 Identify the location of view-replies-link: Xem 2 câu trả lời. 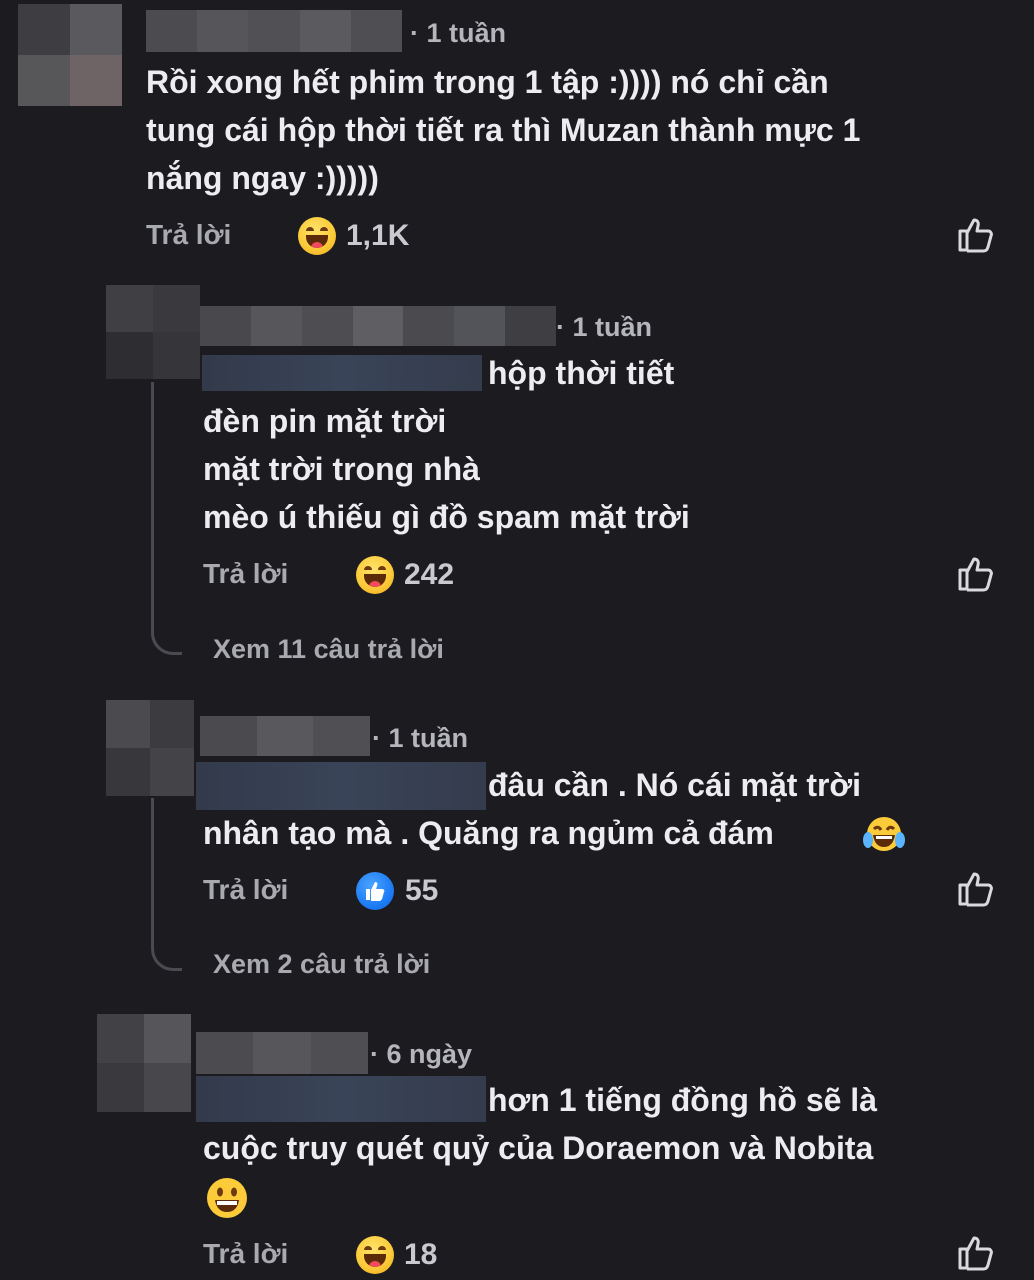
(321, 964).